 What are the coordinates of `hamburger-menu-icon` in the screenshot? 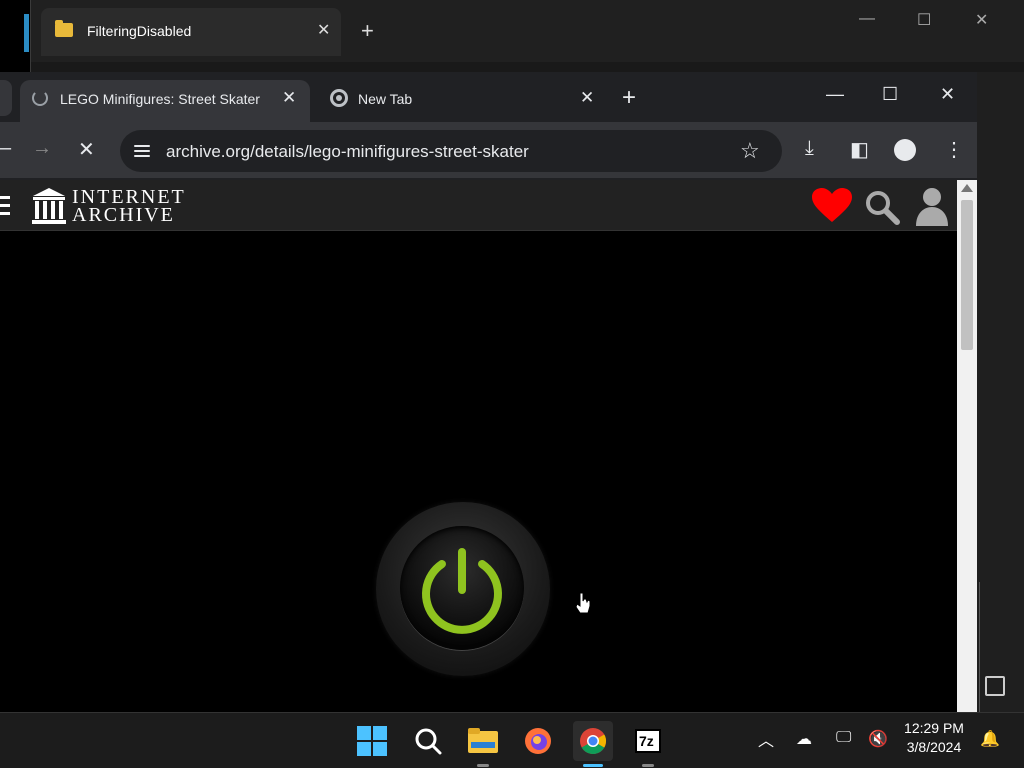 It's located at (5, 208).